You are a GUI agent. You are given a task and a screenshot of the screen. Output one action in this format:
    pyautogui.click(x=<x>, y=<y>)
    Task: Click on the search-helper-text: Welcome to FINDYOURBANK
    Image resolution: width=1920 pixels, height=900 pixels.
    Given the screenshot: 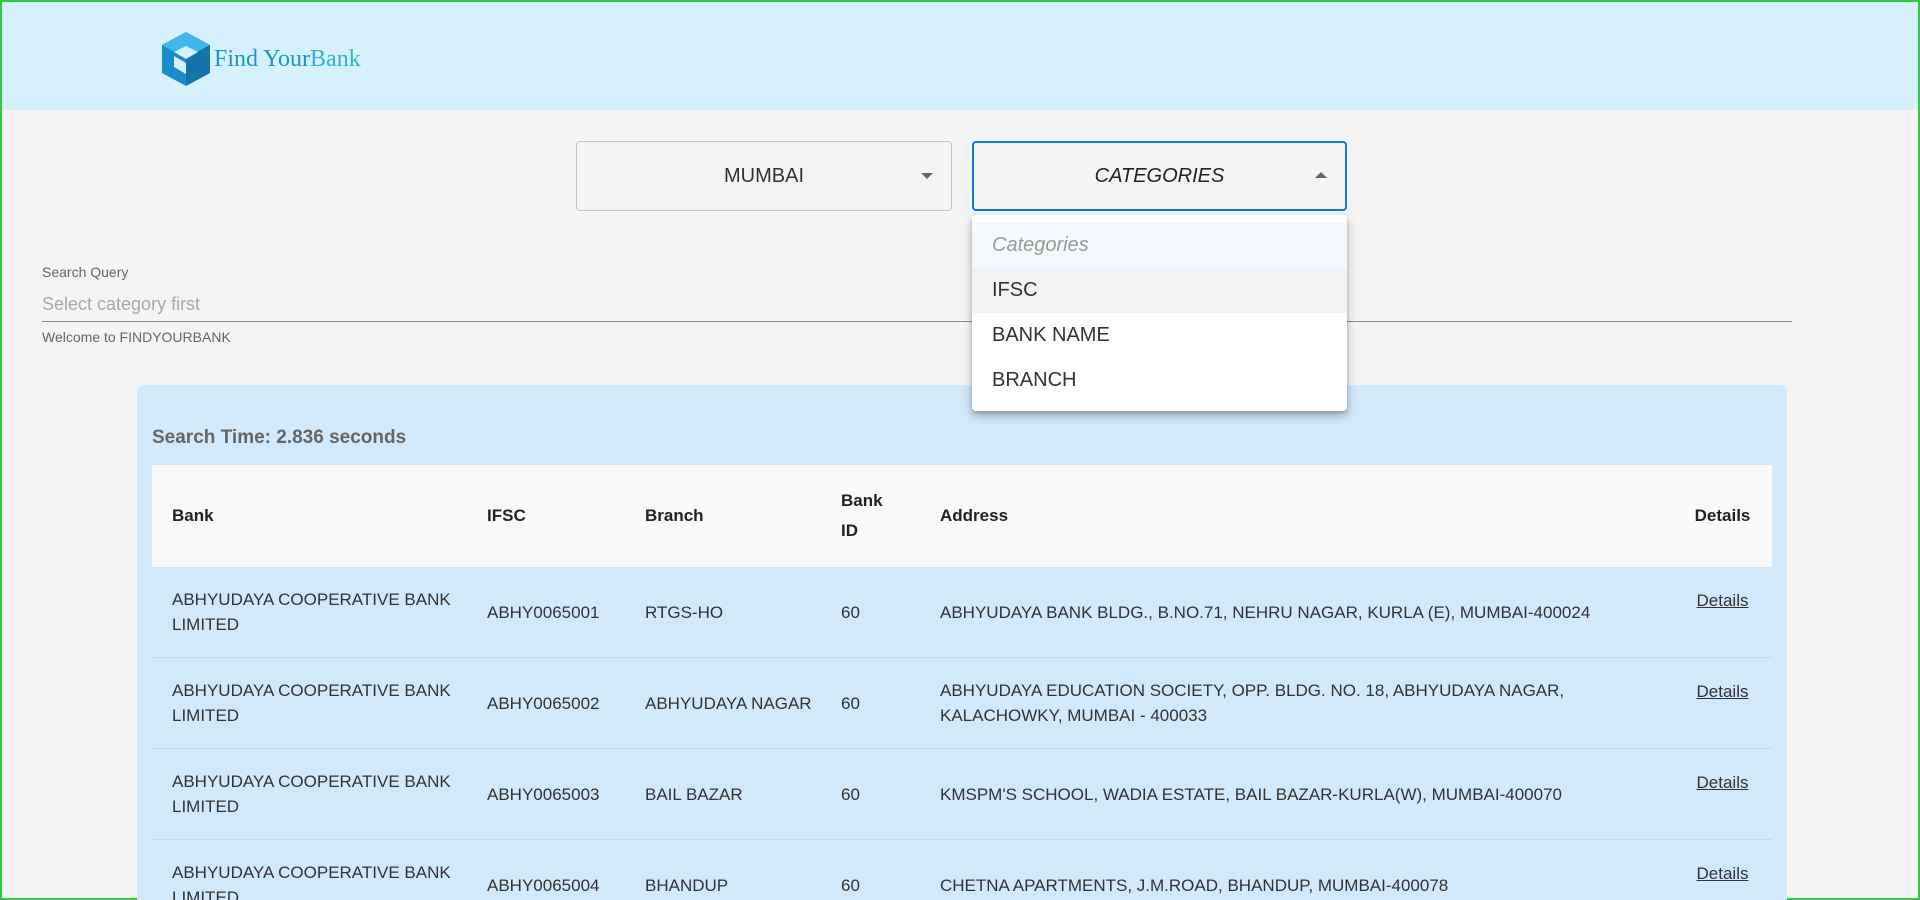 What is the action you would take?
    pyautogui.click(x=136, y=337)
    